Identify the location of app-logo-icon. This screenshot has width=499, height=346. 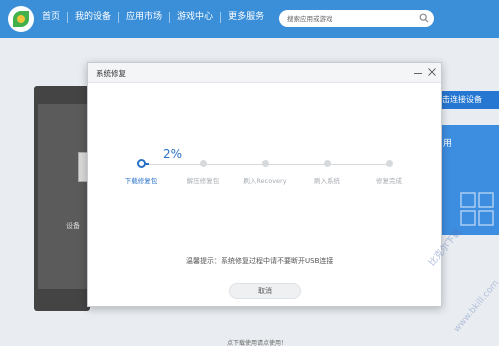
(21, 19).